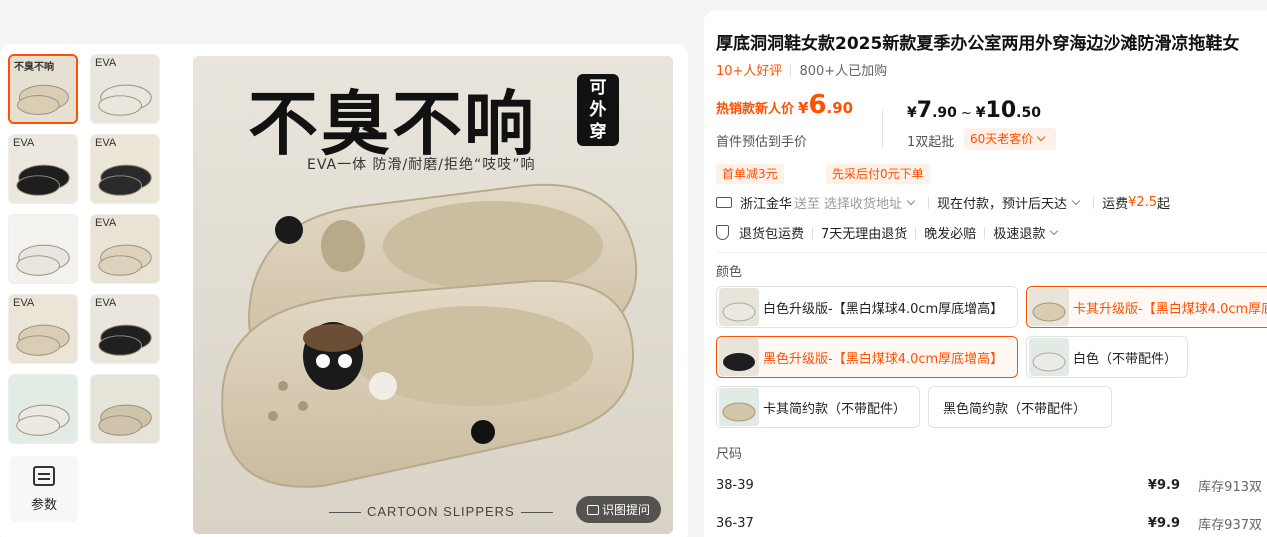 The height and width of the screenshot is (537, 1267). What do you see at coordinates (592, 509) in the screenshot?
I see `camera-icon` at bounding box center [592, 509].